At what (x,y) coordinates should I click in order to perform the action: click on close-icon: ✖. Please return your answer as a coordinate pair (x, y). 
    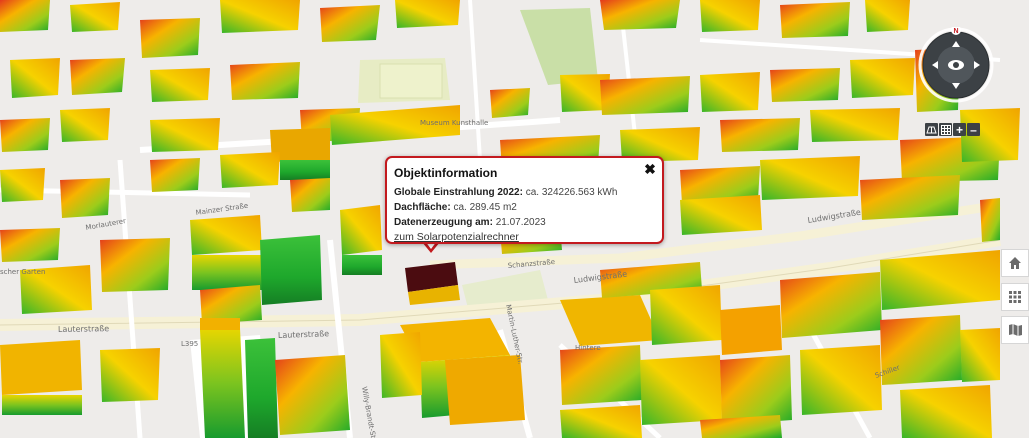
    Looking at the image, I should click on (650, 169).